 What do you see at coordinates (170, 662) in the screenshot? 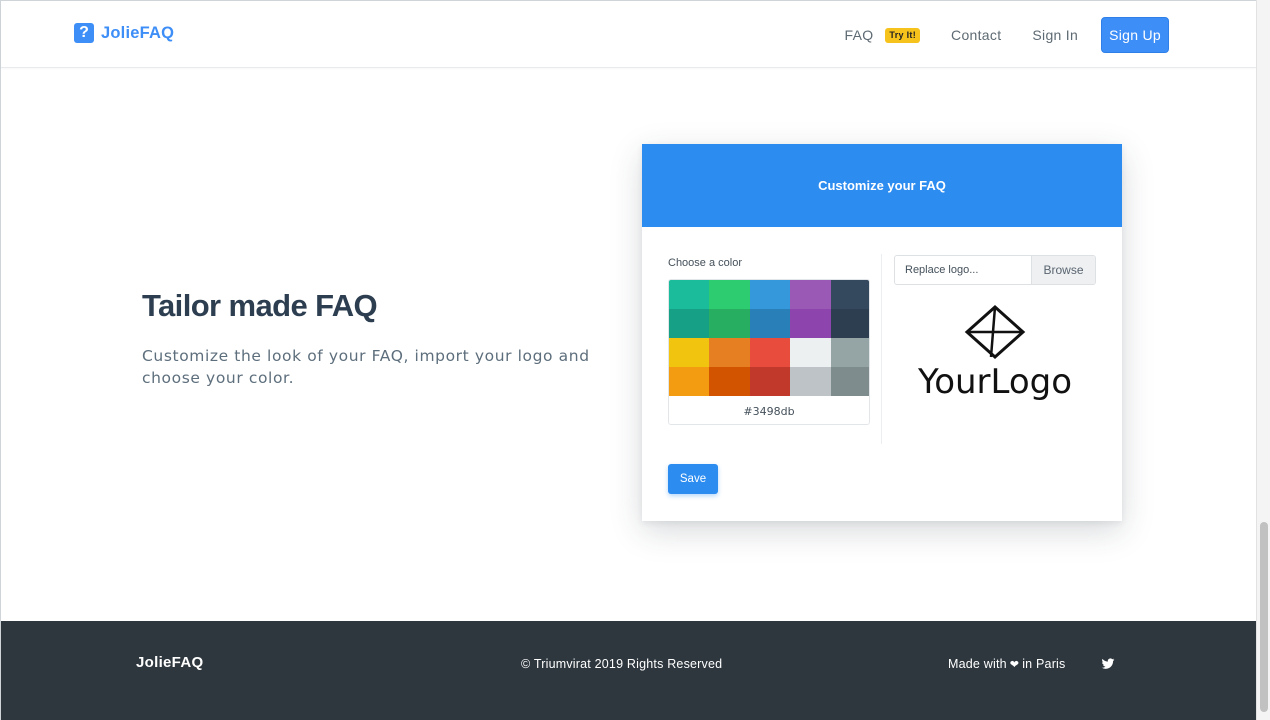
I see `footer-brand: JolieFAQ` at bounding box center [170, 662].